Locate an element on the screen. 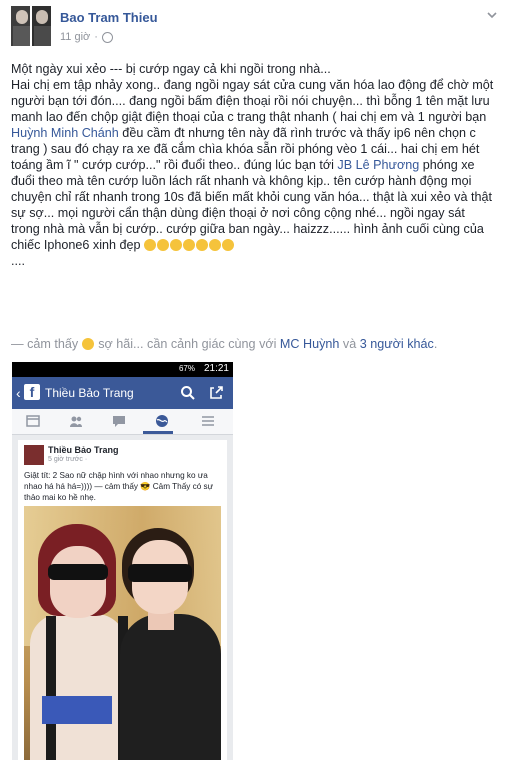 Image resolution: width=506 pixels, height=767 pixels. menu-icon is located at coordinates (208, 421).